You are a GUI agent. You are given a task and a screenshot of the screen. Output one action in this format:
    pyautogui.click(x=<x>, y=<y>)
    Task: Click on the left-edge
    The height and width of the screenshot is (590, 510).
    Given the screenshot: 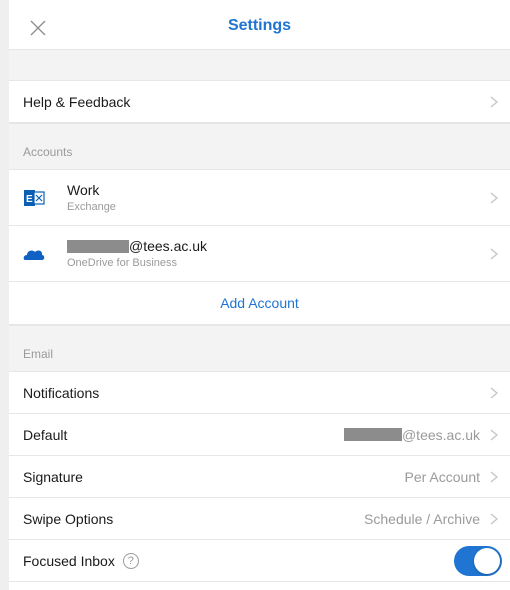 What is the action you would take?
    pyautogui.click(x=4, y=295)
    